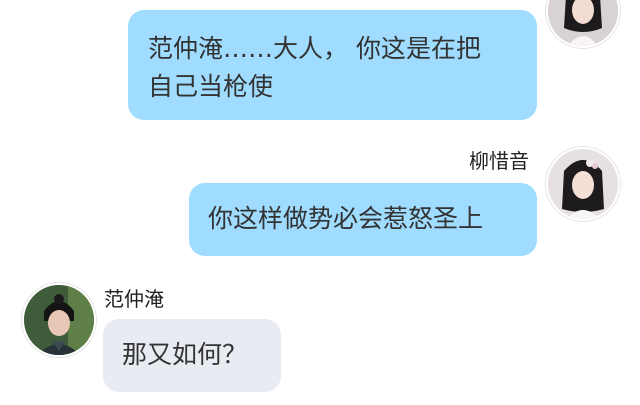  Describe the element at coordinates (346, 218) in the screenshot. I see `message-line: 你这样做势必会惹怒圣上` at that location.